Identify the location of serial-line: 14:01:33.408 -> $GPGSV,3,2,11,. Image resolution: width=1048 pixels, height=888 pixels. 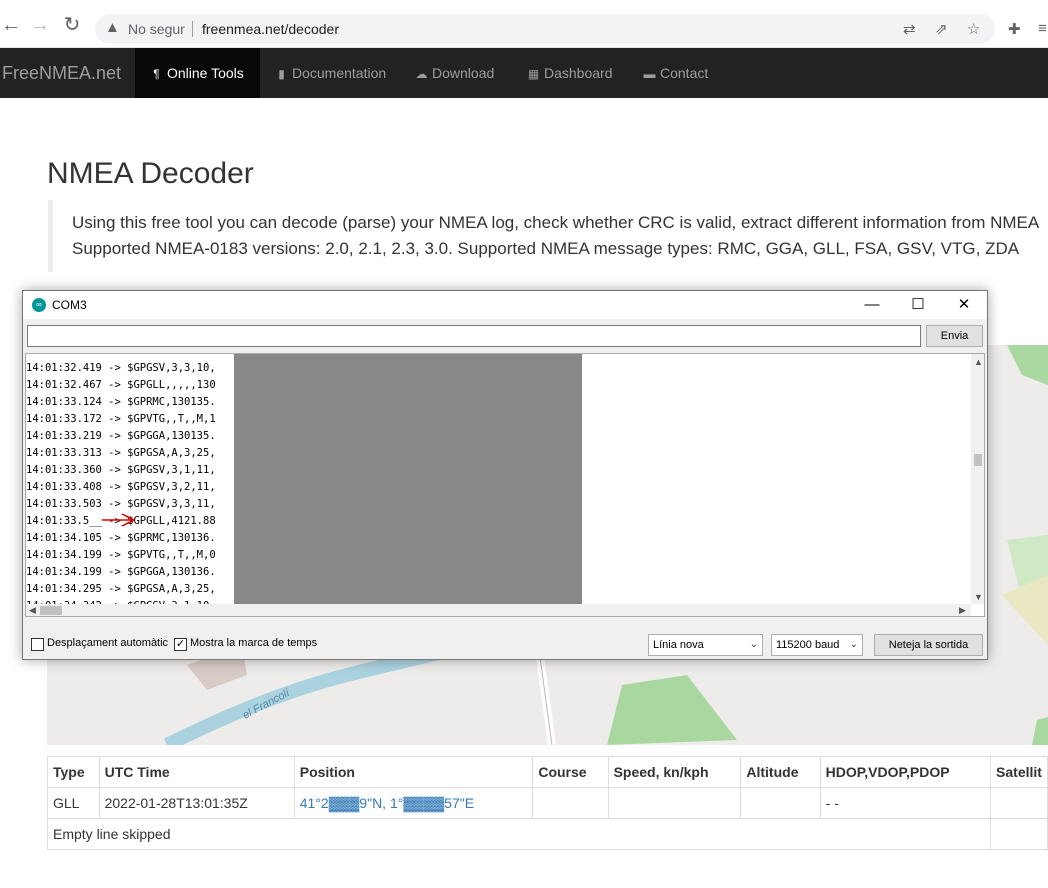
(121, 487).